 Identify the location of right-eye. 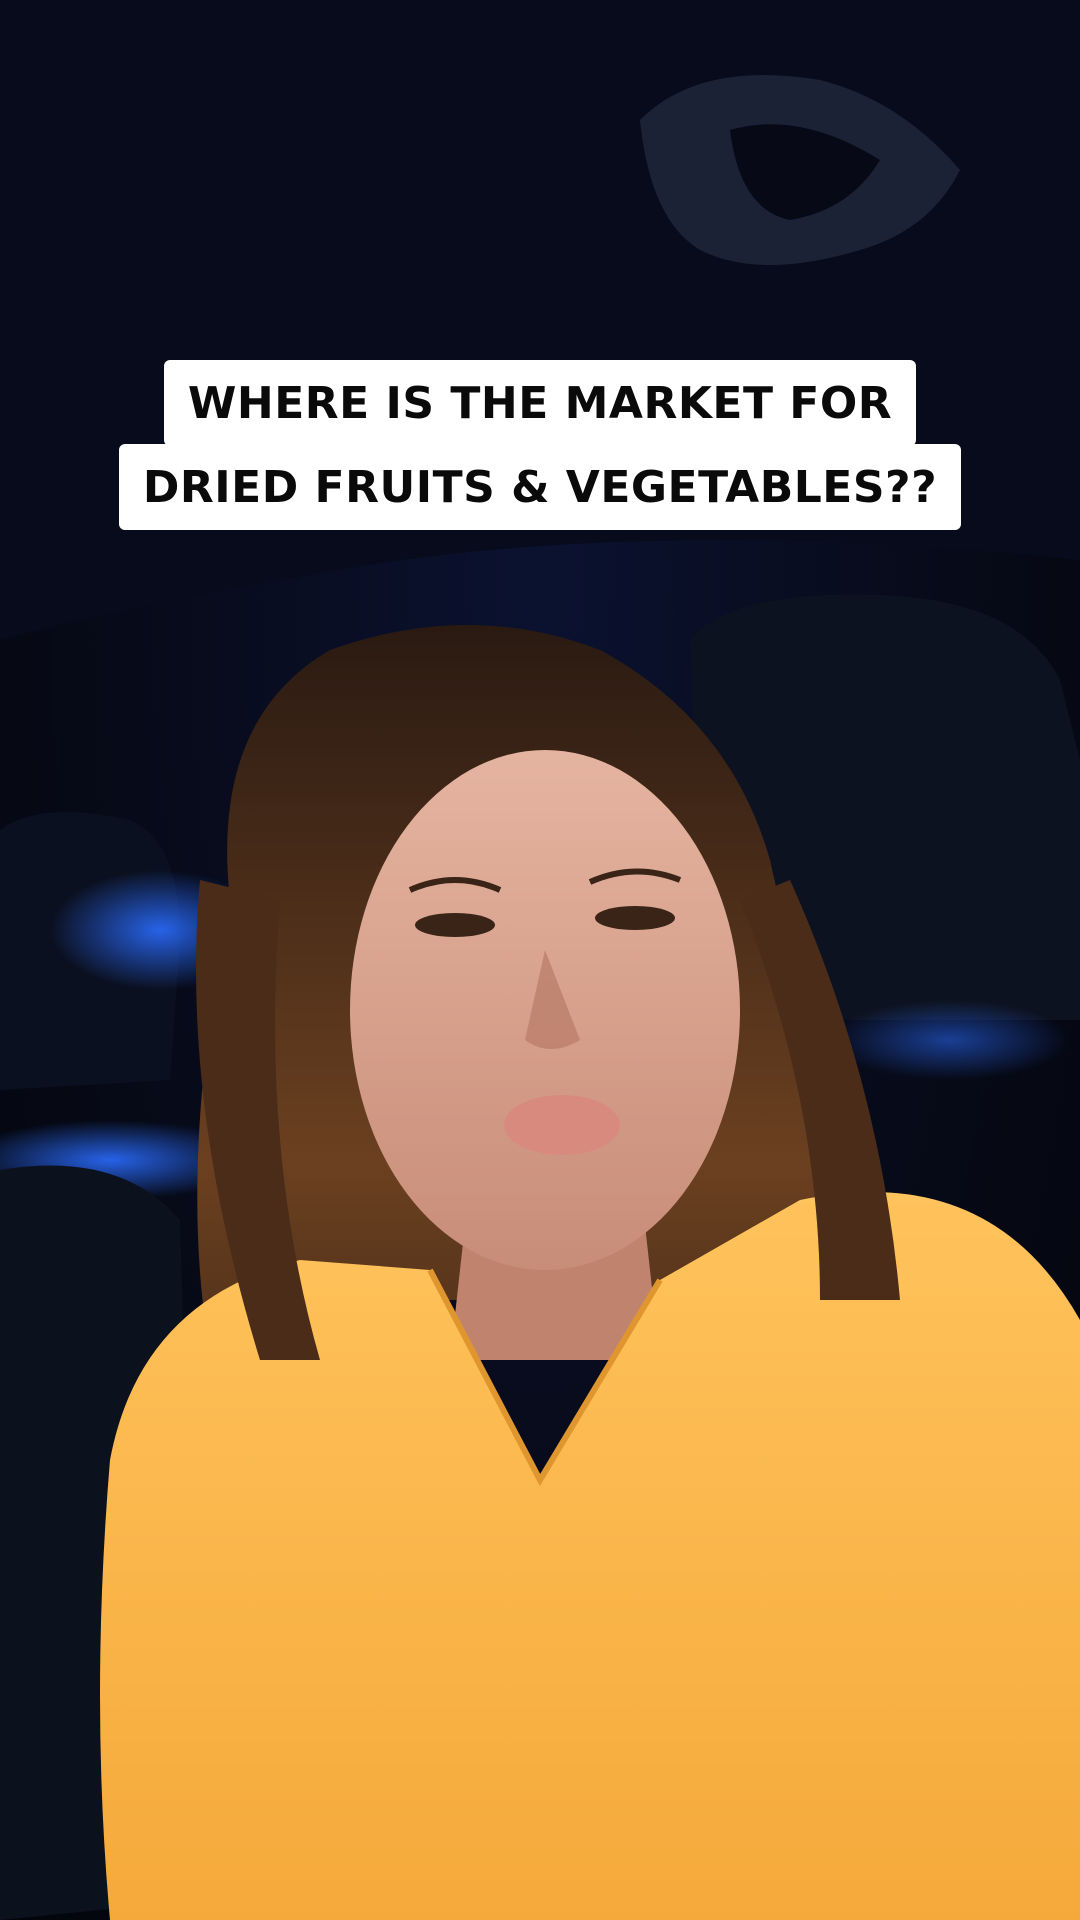
(635, 918).